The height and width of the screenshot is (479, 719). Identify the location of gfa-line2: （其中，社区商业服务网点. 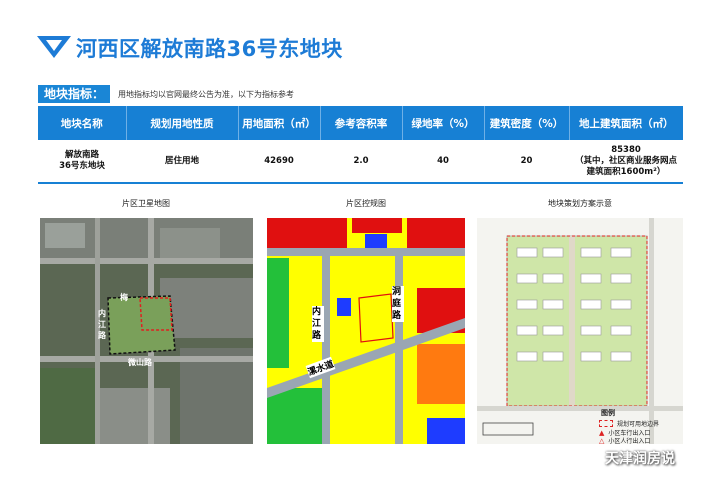
(625, 160).